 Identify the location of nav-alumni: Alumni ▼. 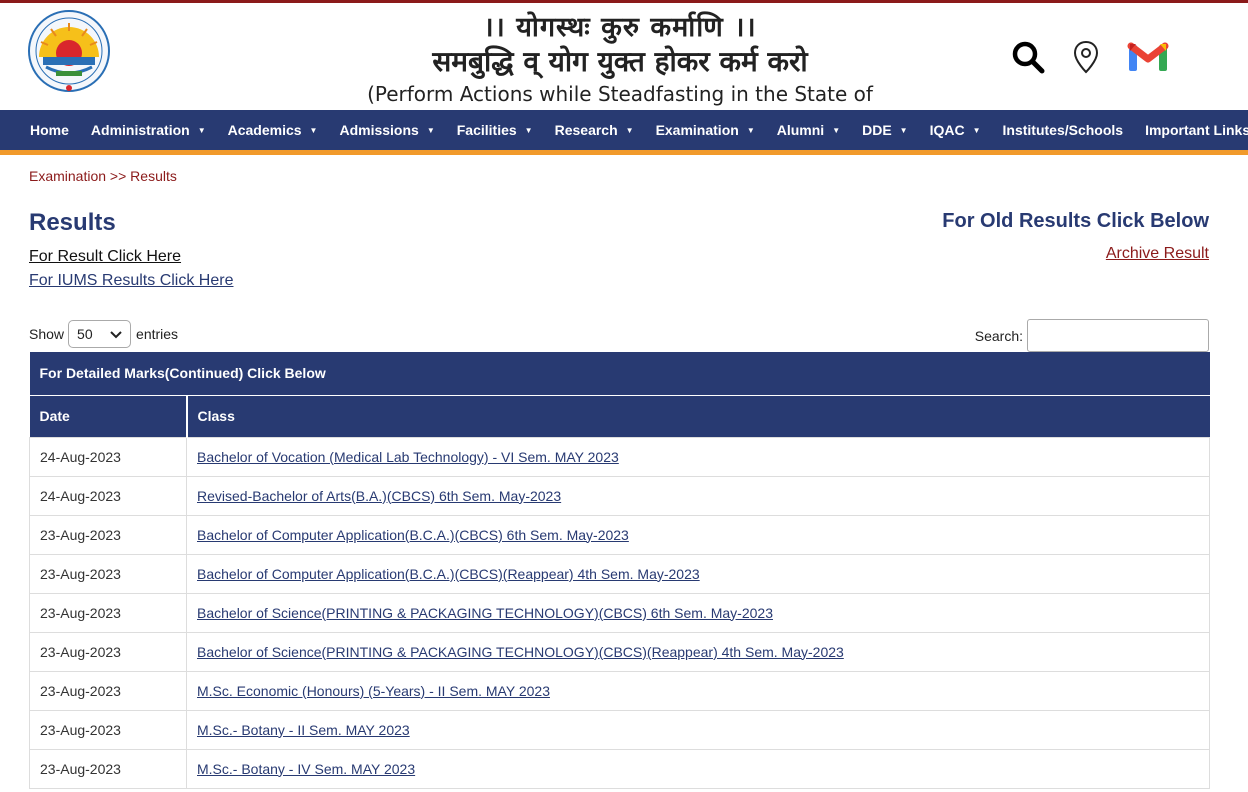
(808, 130).